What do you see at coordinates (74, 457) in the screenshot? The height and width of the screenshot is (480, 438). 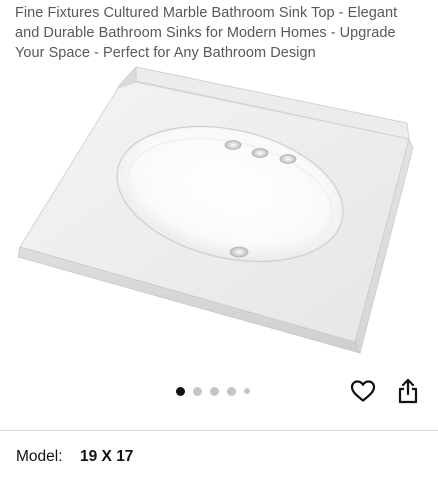 I see `spec-row-model: Model: 19 X 17` at bounding box center [74, 457].